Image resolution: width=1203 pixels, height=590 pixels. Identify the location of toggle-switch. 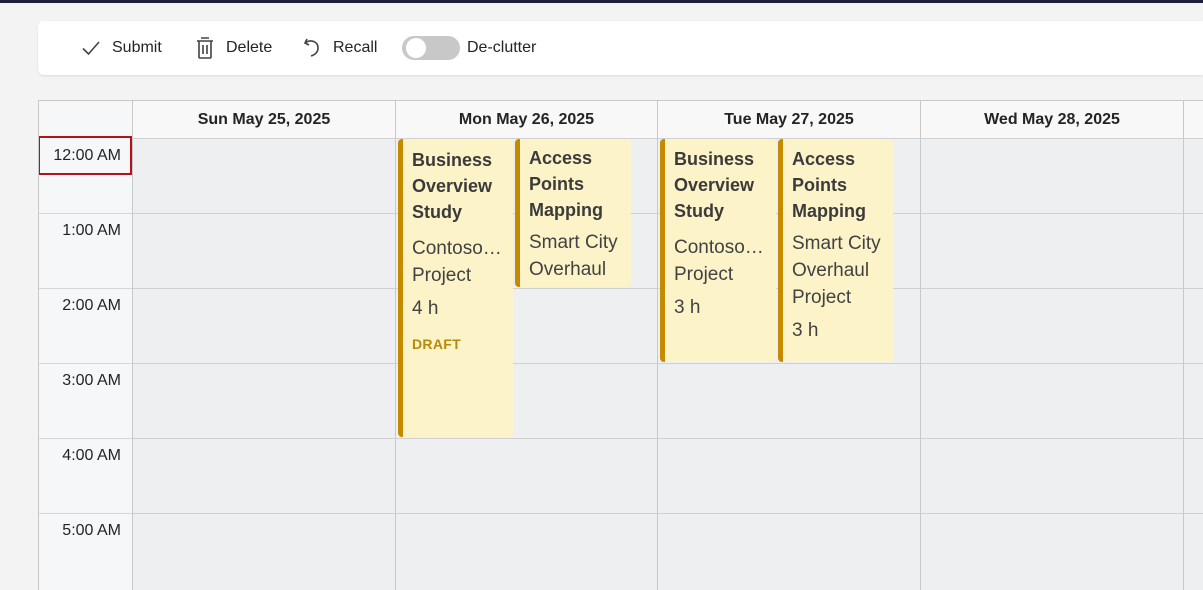
(431, 48).